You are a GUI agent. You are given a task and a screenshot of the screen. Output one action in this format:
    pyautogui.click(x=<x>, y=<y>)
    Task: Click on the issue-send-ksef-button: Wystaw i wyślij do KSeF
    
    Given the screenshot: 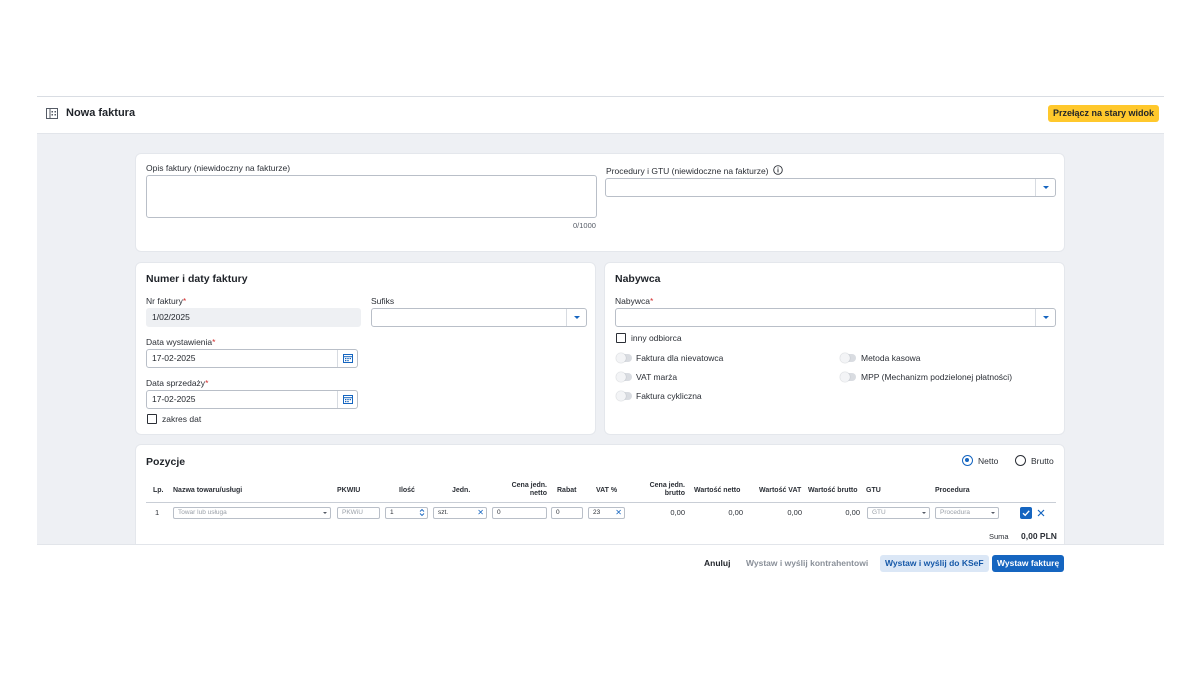 What is the action you would take?
    pyautogui.click(x=934, y=563)
    